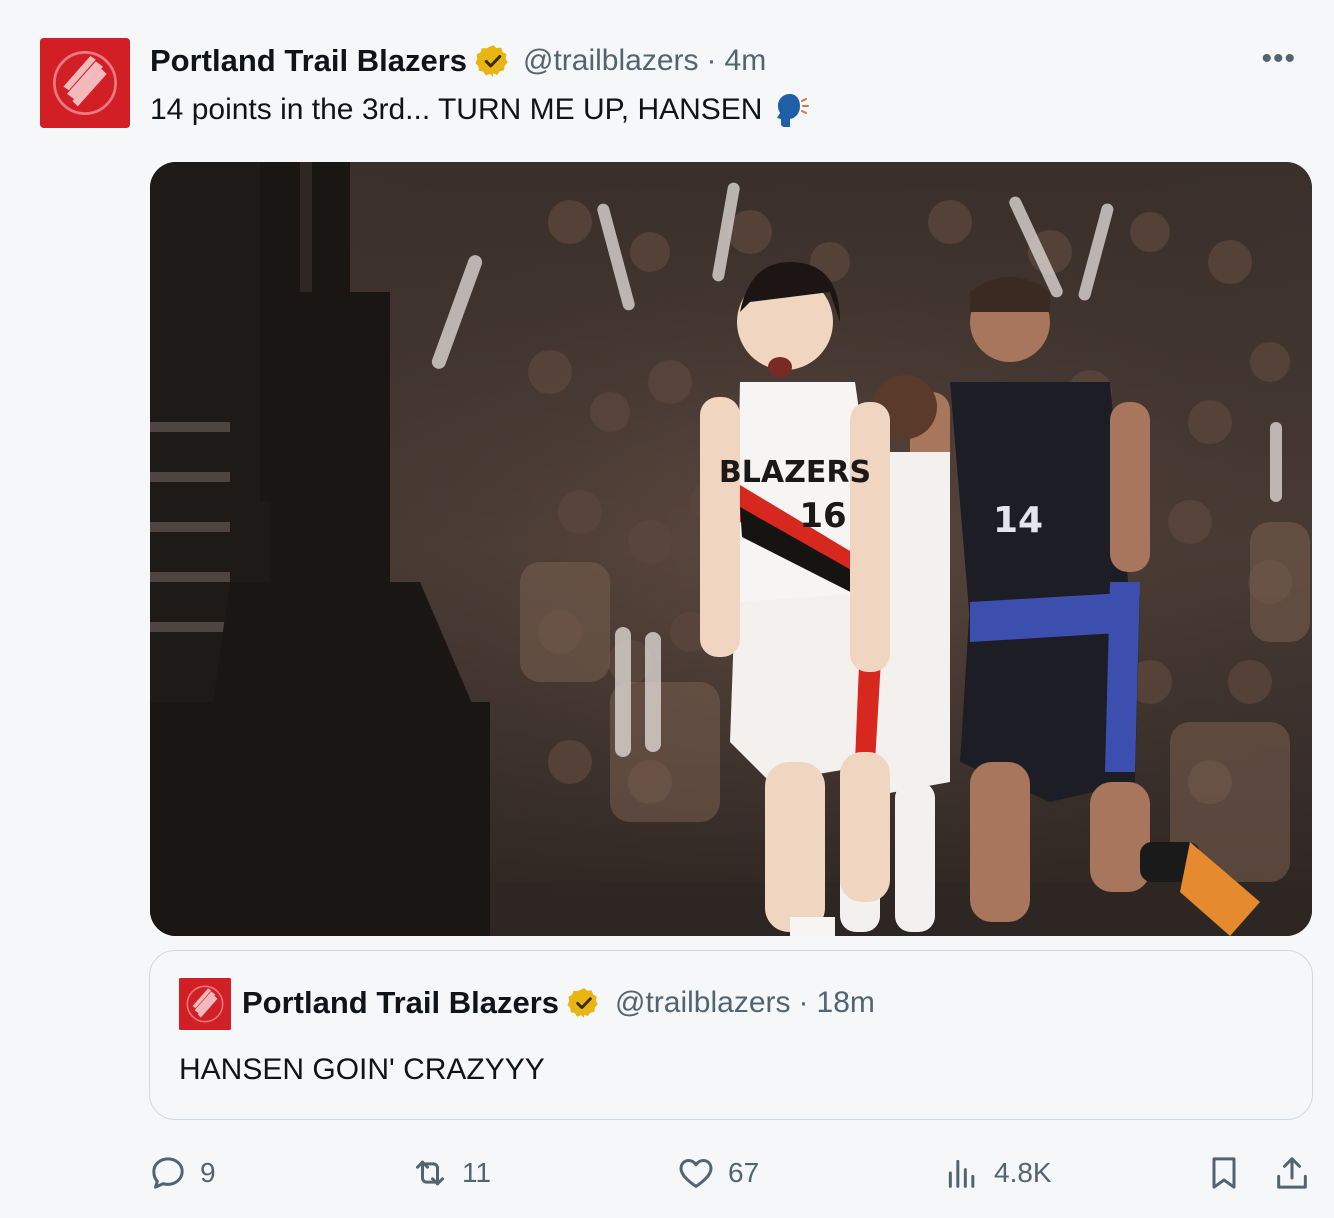 This screenshot has height=1218, width=1334. Describe the element at coordinates (308, 61) in the screenshot. I see `author-name: Portland Trail Blazers` at that location.